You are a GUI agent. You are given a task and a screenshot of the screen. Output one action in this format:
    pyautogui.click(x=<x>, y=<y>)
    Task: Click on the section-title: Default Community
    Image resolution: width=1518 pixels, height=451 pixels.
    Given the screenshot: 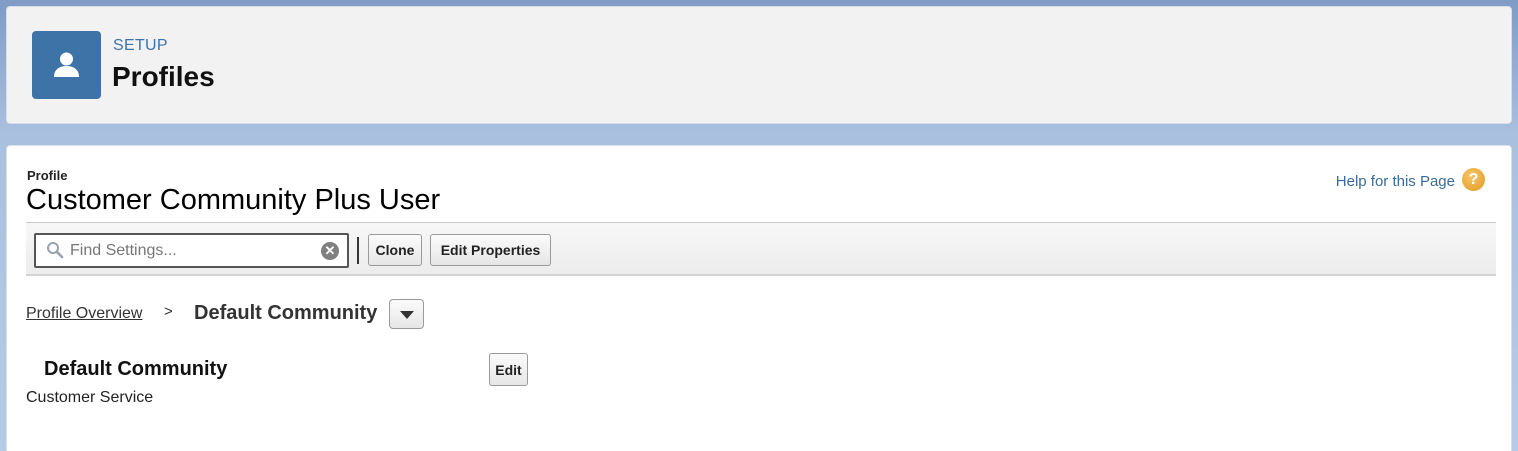 What is the action you would take?
    pyautogui.click(x=136, y=369)
    